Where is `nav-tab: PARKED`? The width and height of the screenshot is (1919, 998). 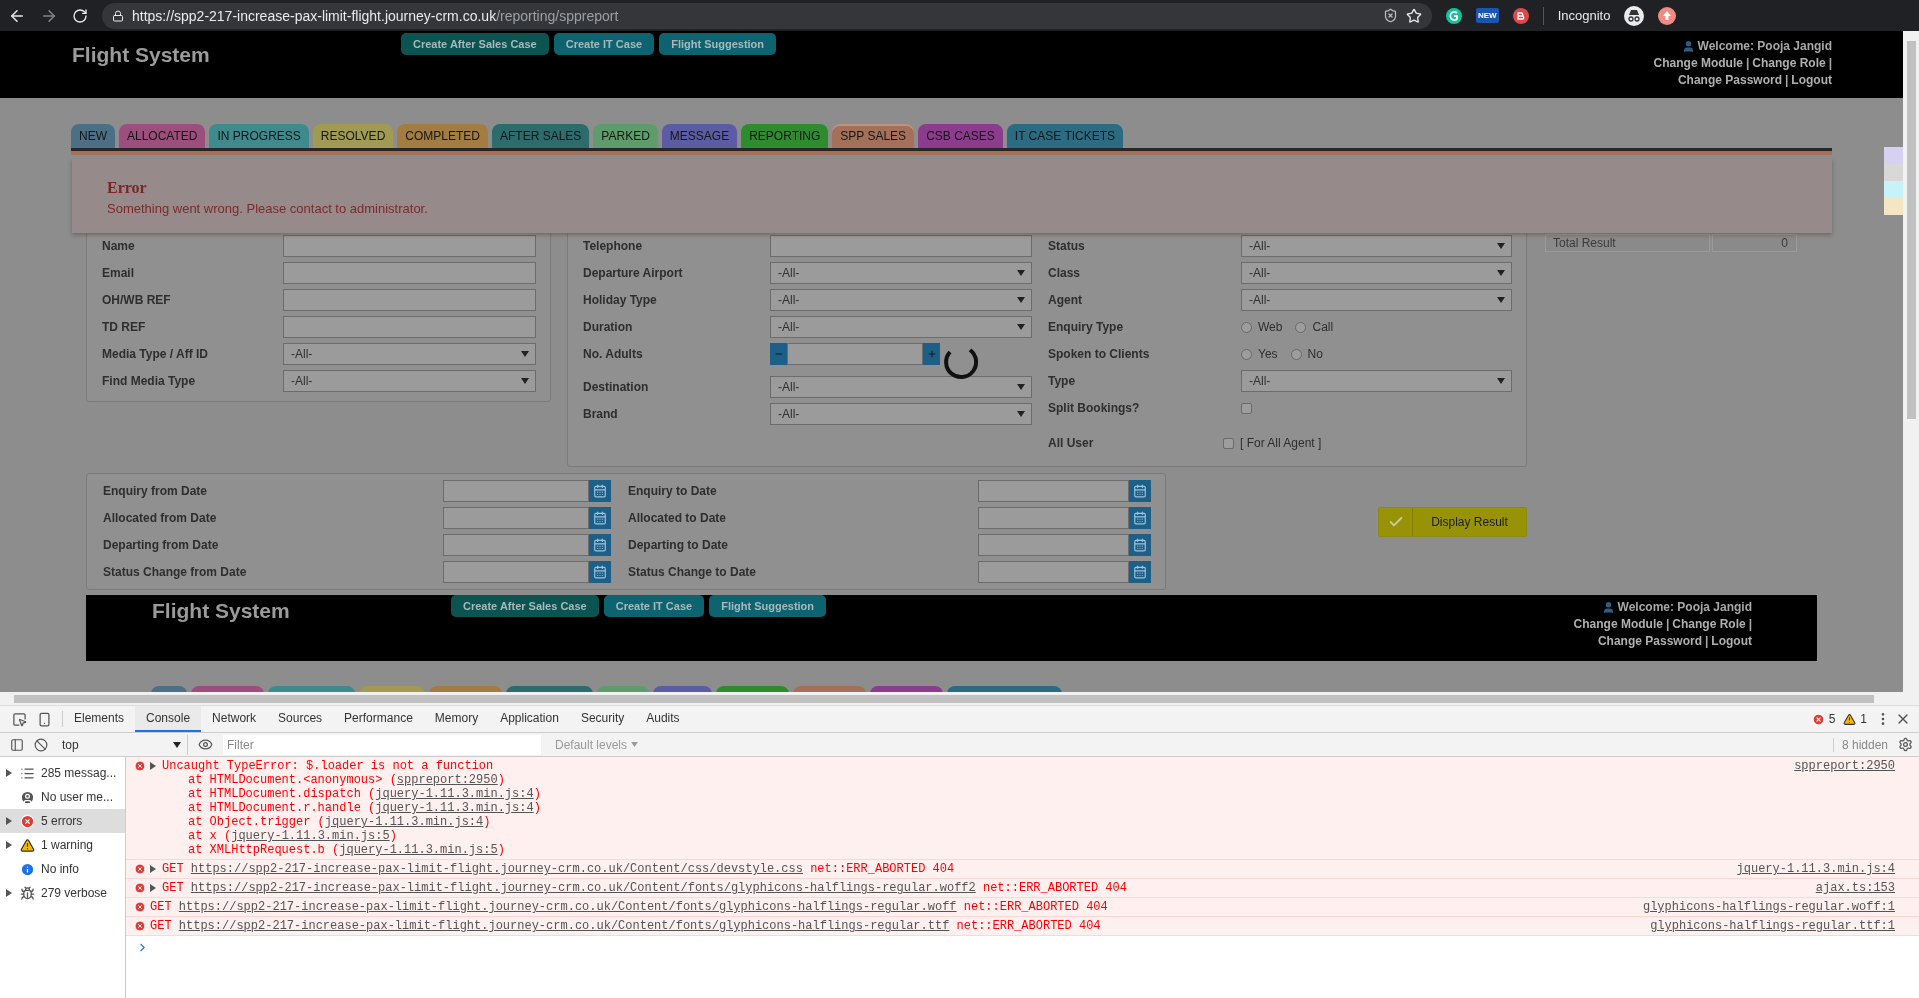 nav-tab: PARKED is located at coordinates (625, 136).